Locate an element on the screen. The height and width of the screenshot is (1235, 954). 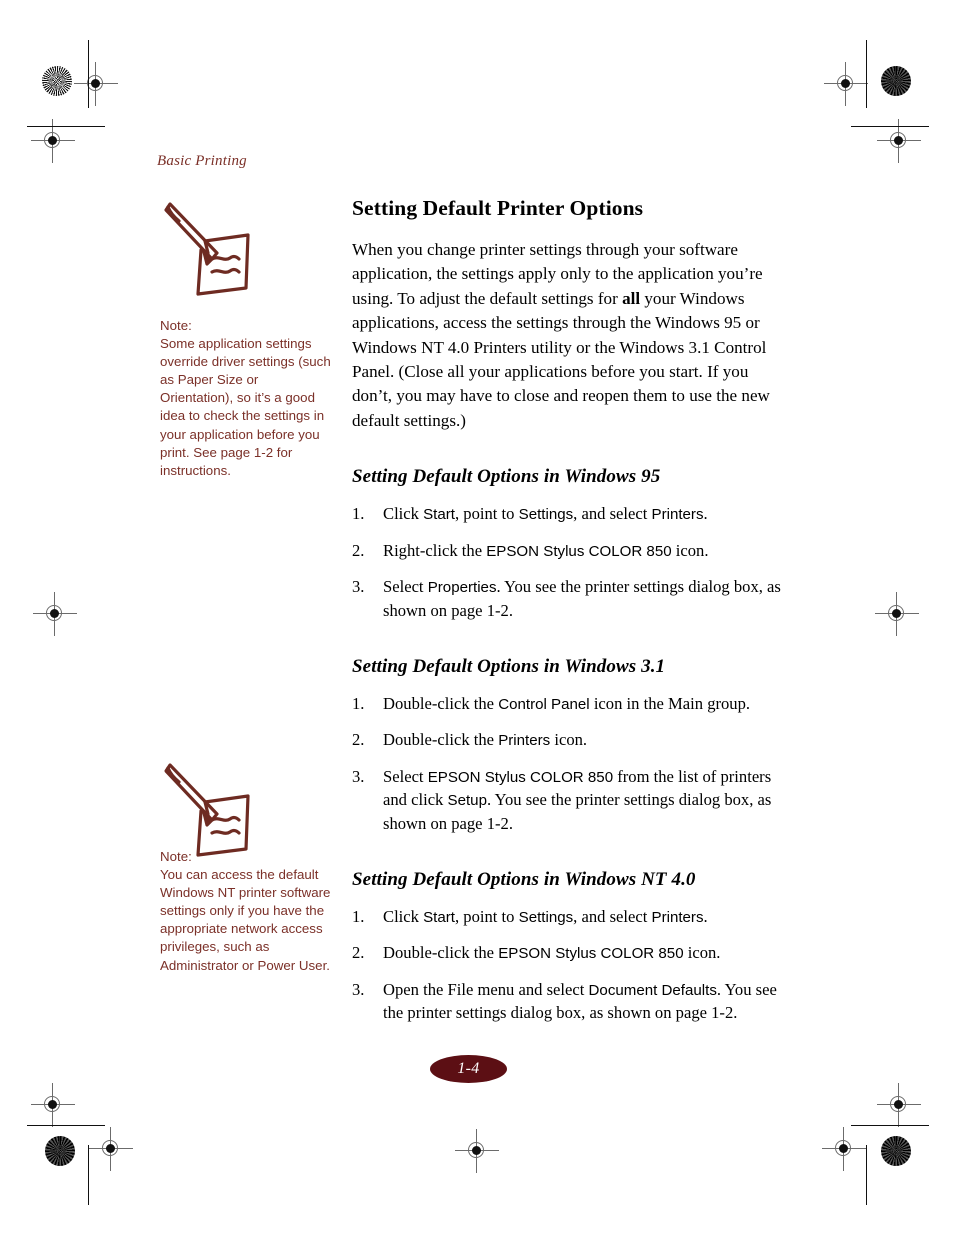
halftone-star-target-bottom-left is located at coordinates (60, 1151).